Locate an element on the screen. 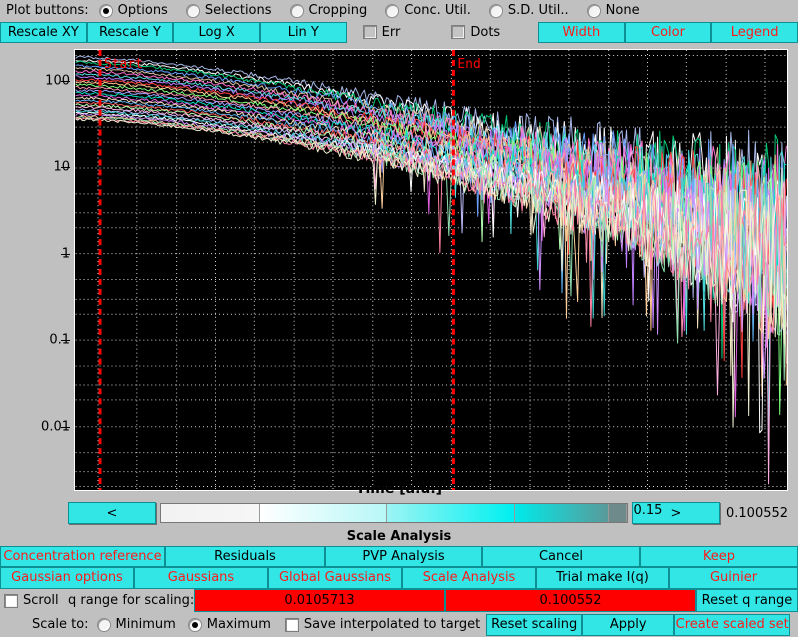 The image size is (798, 637). scale-to-minimum-option: Minimum is located at coordinates (136, 625).